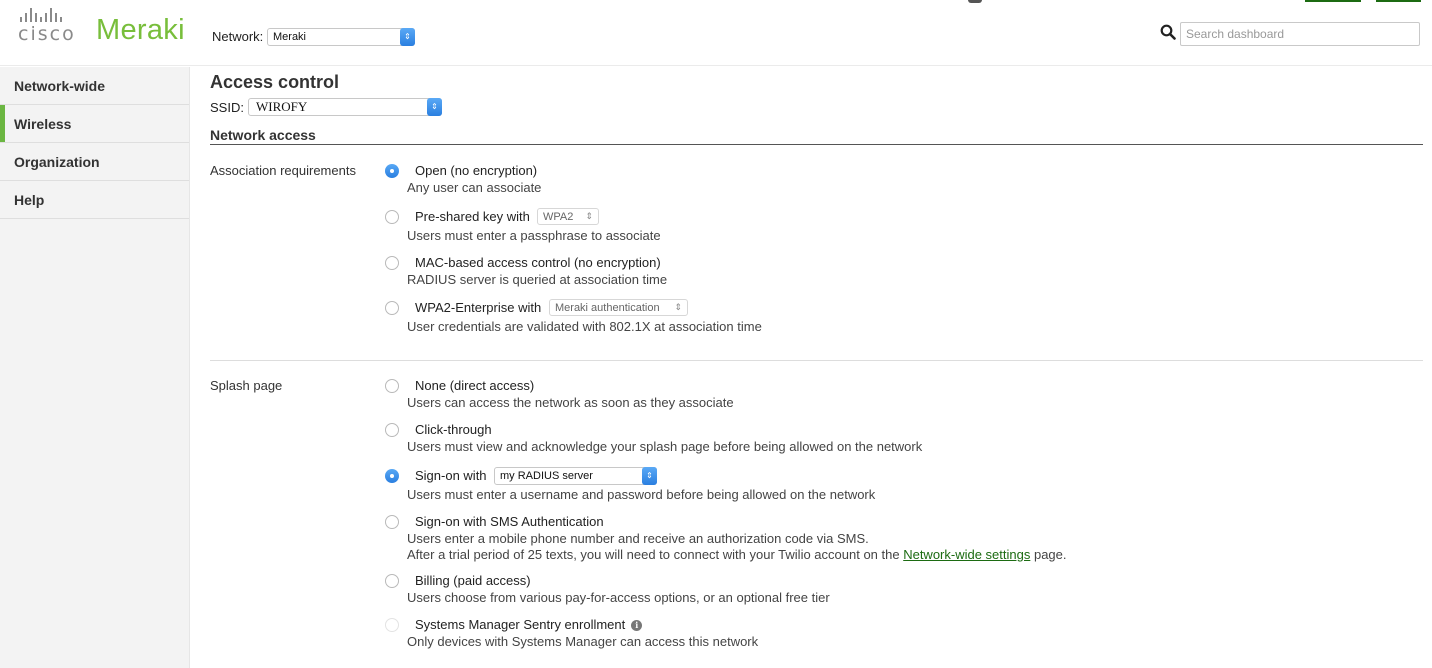  Describe the element at coordinates (392, 308) in the screenshot. I see `radio-wpa2-enterprise` at that location.